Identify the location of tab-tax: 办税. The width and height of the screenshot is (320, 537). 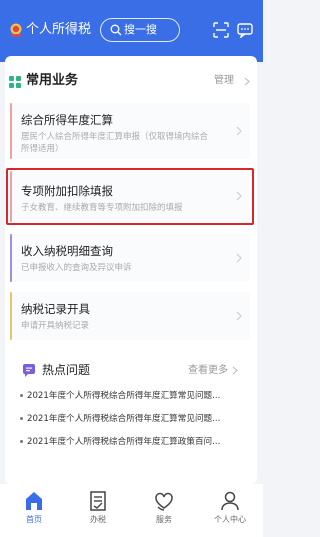
(98, 511).